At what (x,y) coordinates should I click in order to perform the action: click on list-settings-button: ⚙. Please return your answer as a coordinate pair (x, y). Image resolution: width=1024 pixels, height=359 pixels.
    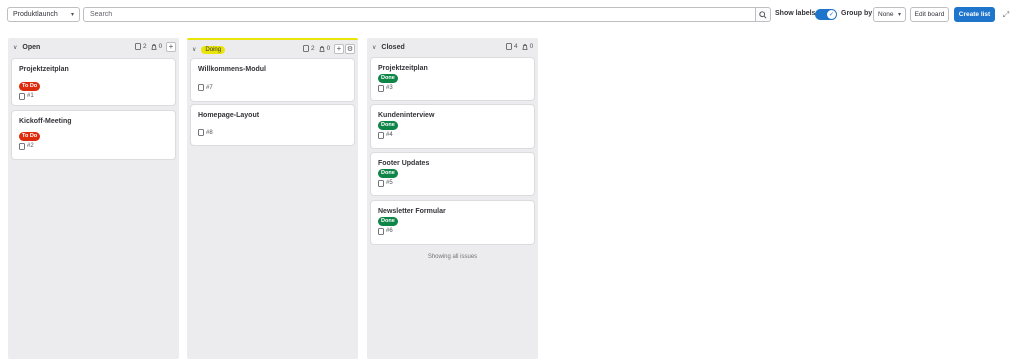
    Looking at the image, I should click on (350, 49).